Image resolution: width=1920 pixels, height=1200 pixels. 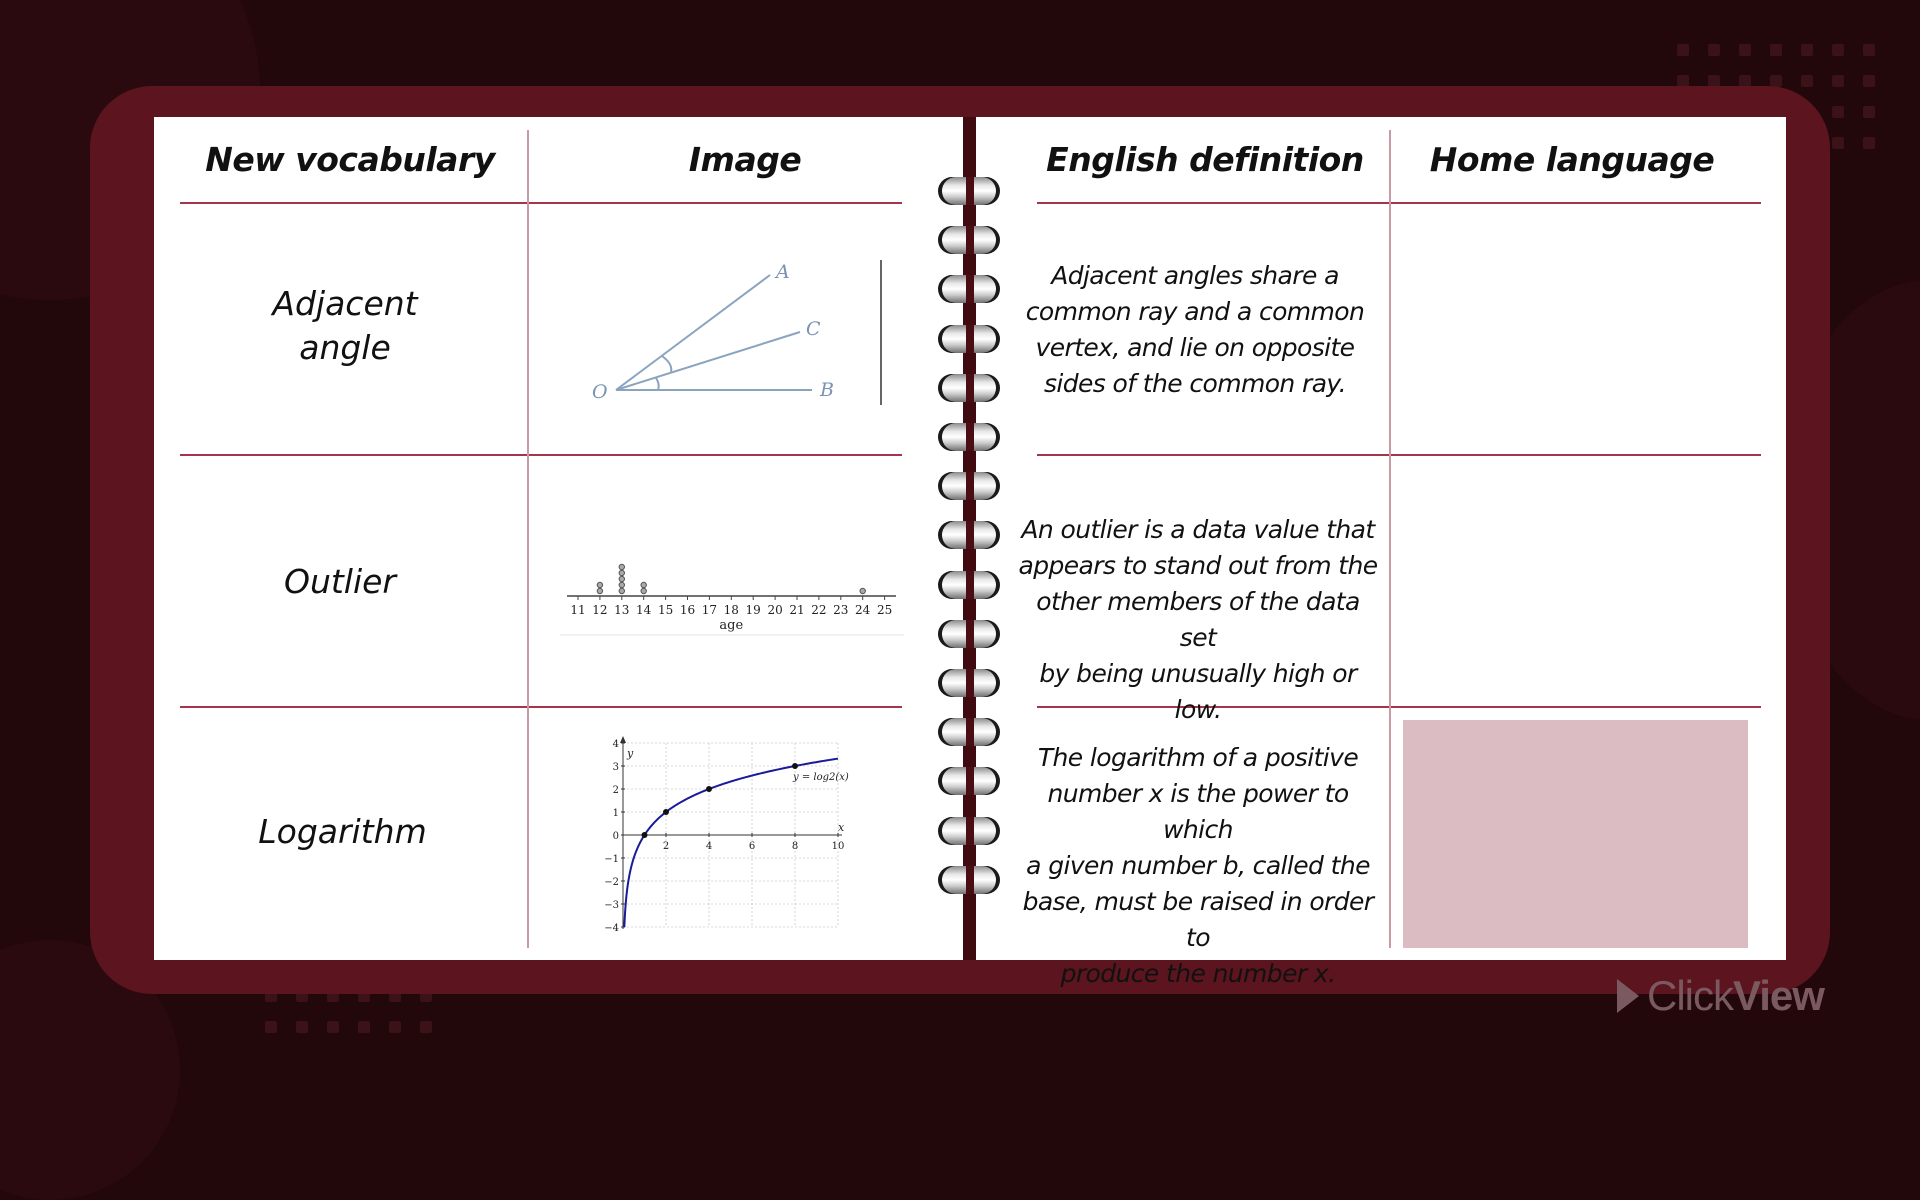 What do you see at coordinates (350, 159) in the screenshot?
I see `header-new-vocabulary: New vocabulary` at bounding box center [350, 159].